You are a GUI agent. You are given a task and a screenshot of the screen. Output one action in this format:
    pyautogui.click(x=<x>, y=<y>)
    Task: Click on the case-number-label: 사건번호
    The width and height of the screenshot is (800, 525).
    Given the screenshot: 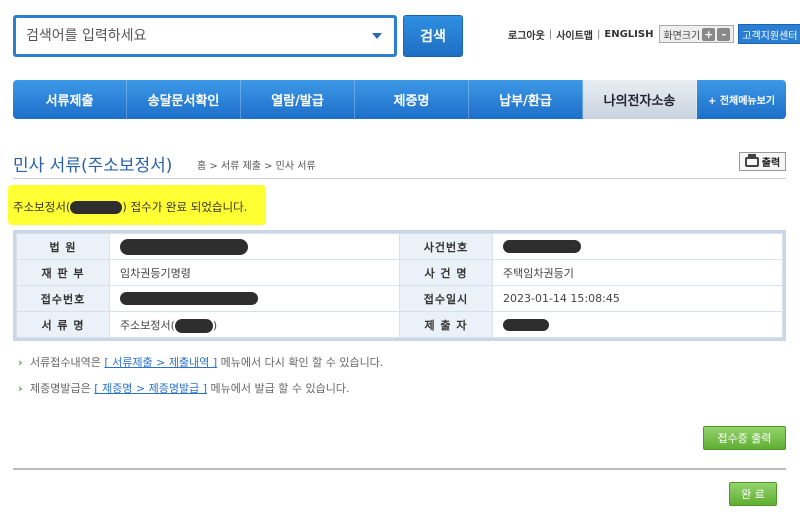 What is the action you would take?
    pyautogui.click(x=446, y=246)
    